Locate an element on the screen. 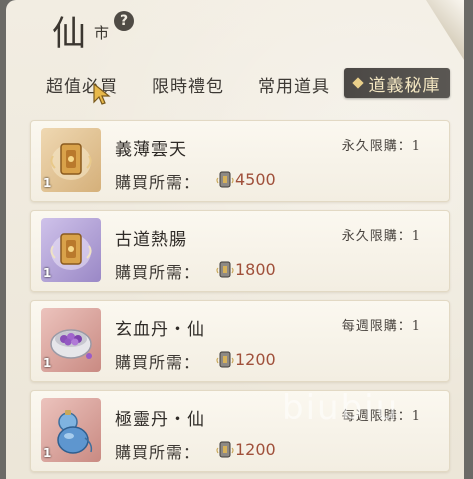  item-price: 4500 is located at coordinates (255, 179).